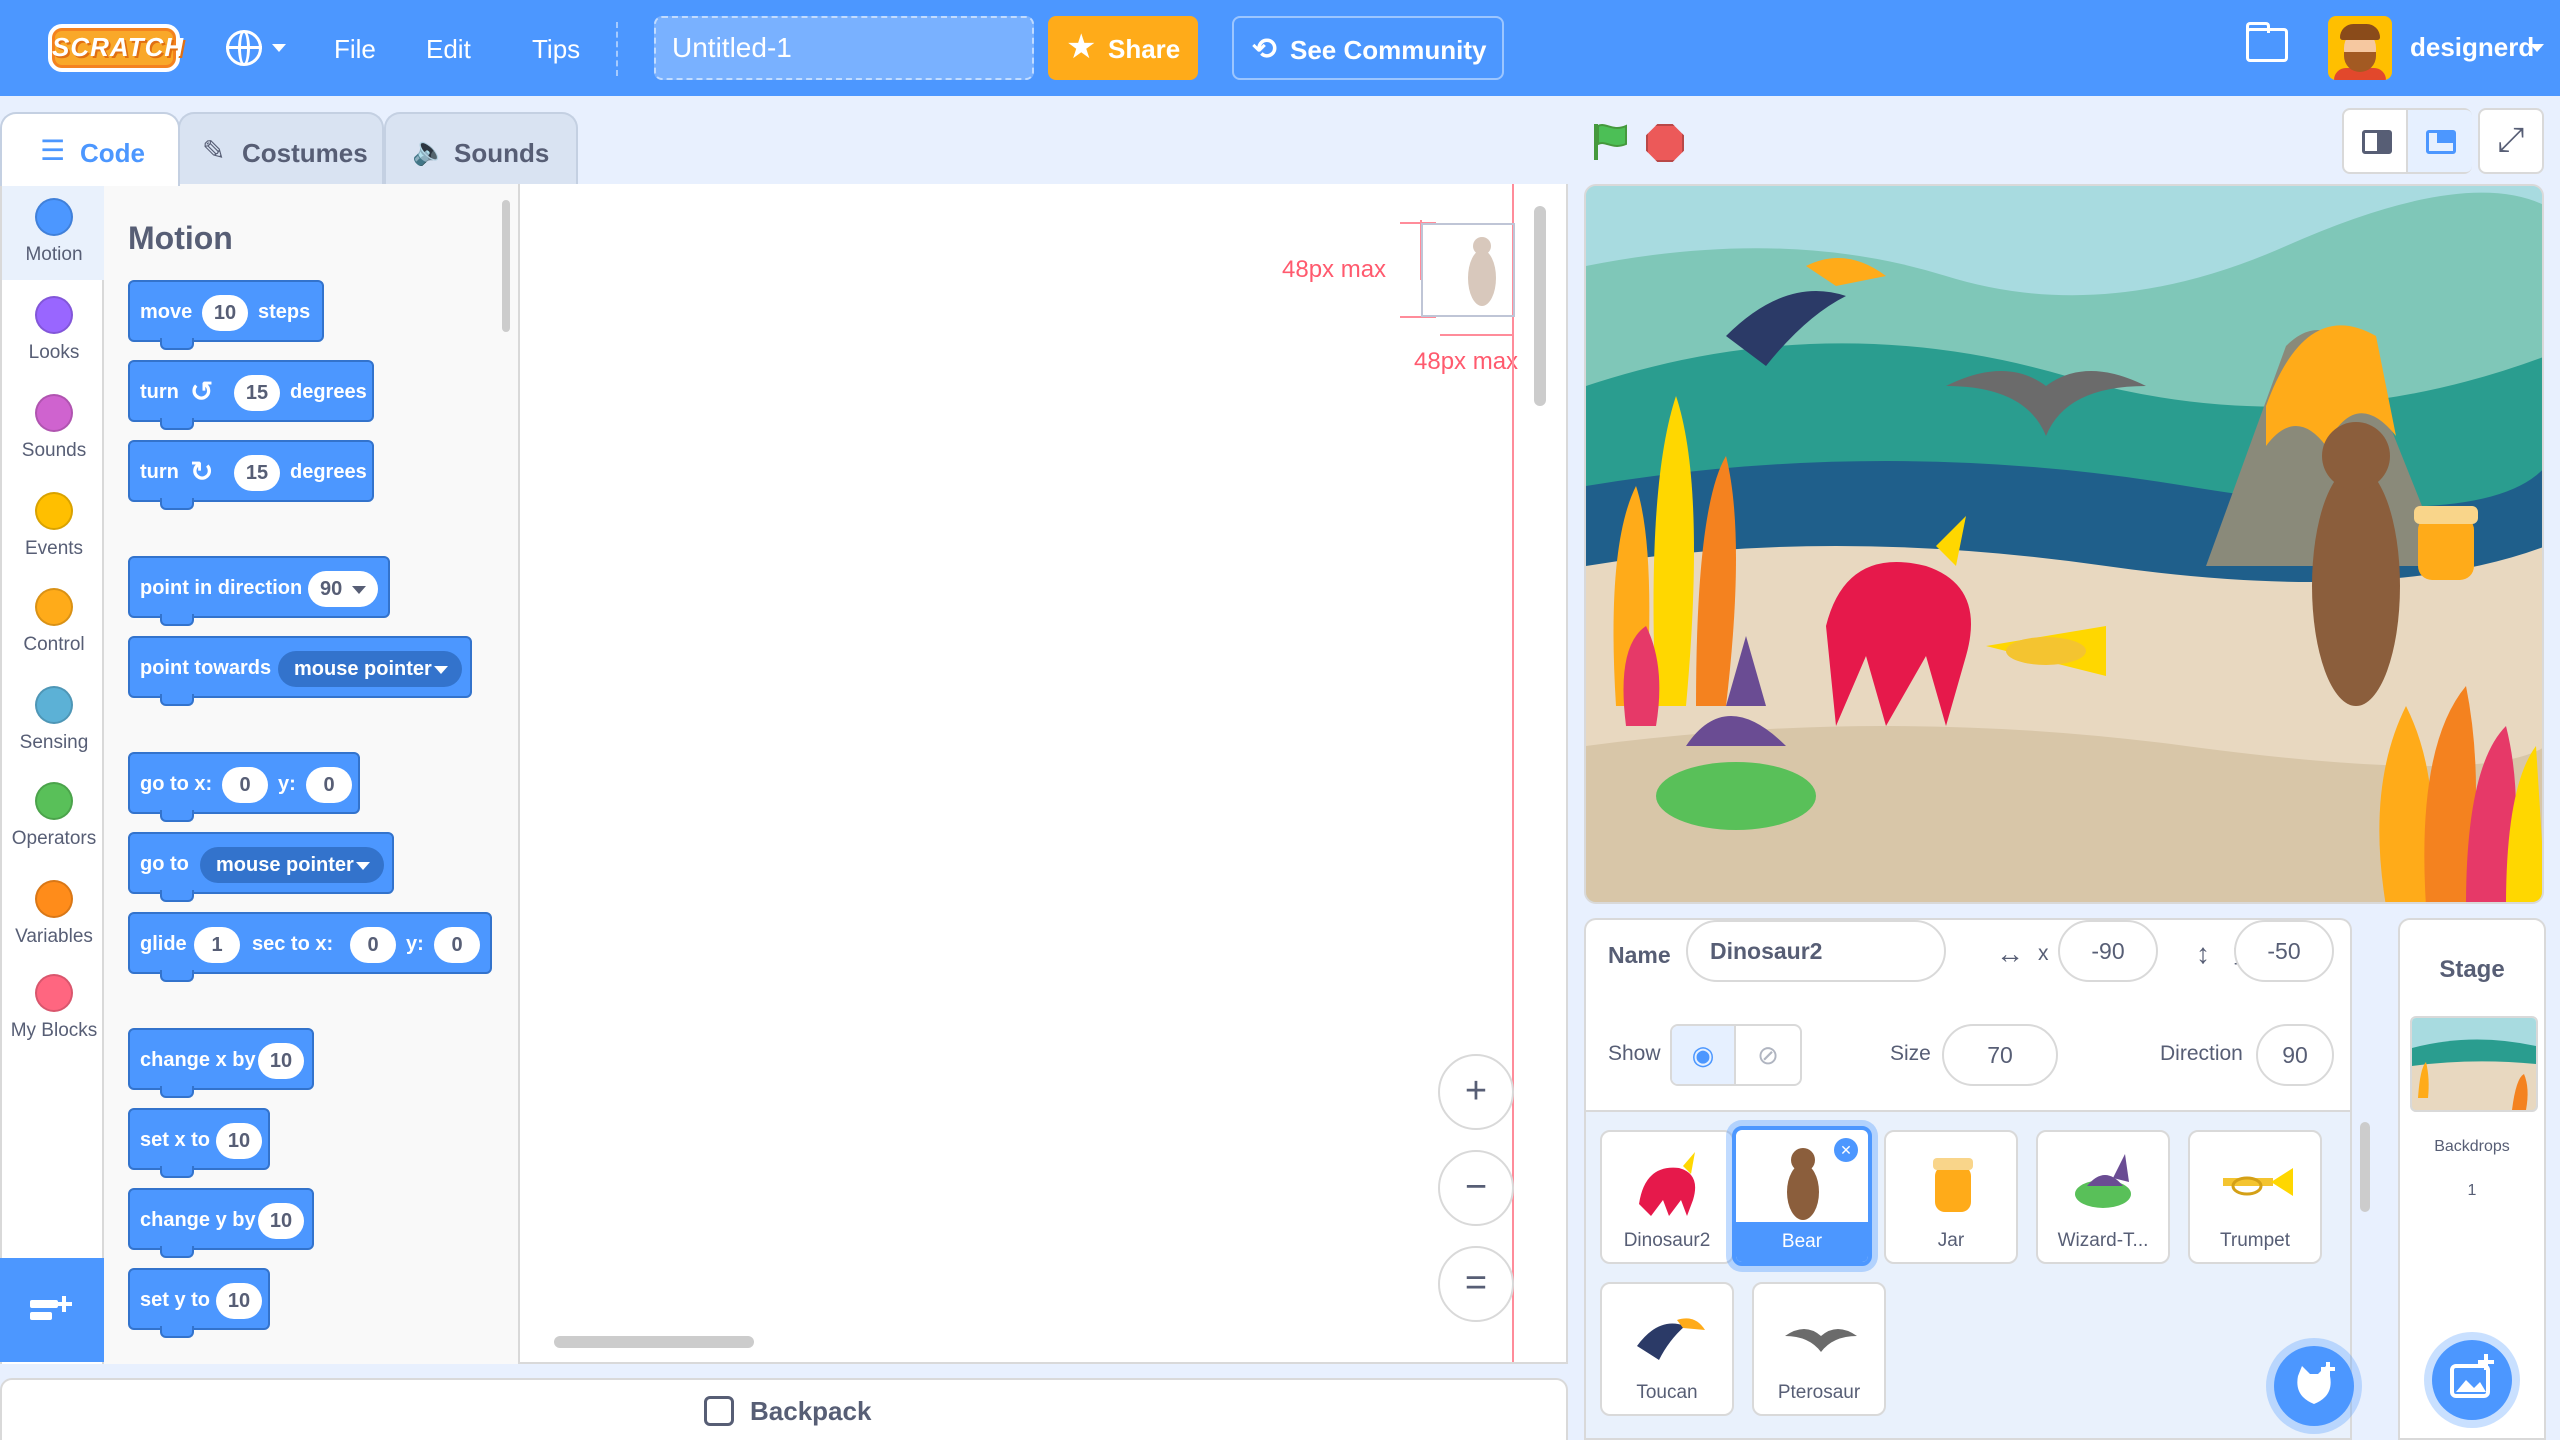  Describe the element at coordinates (2201, 1053) in the screenshot. I see `direction-label: Direction` at that location.